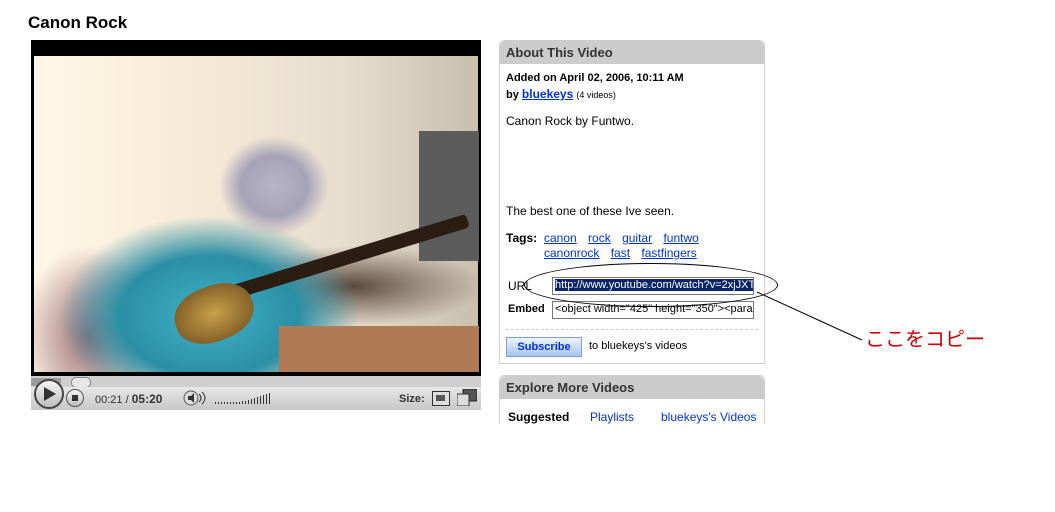 This screenshot has width=1055, height=512. I want to click on tags-label: Tags:, so click(522, 238).